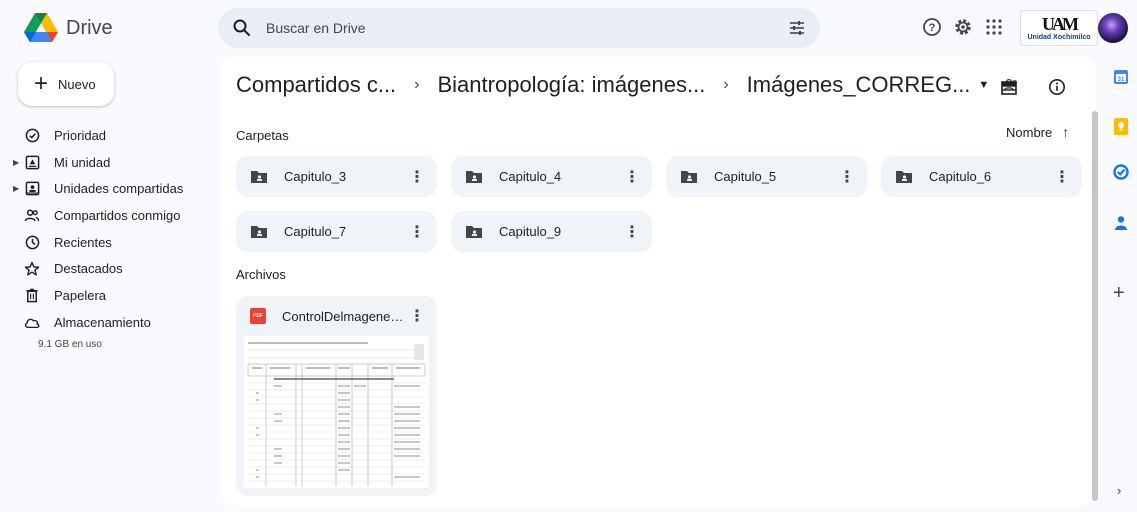 The width and height of the screenshot is (1137, 512). I want to click on files-heading: Archivos, so click(261, 274).